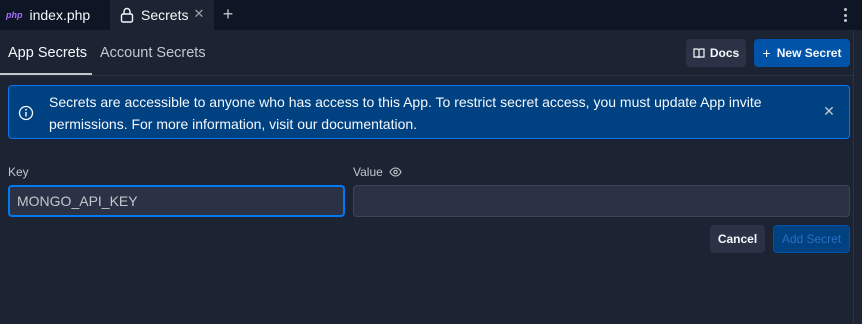 Image resolution: width=862 pixels, height=324 pixels. I want to click on tab-label: index.php, so click(60, 15).